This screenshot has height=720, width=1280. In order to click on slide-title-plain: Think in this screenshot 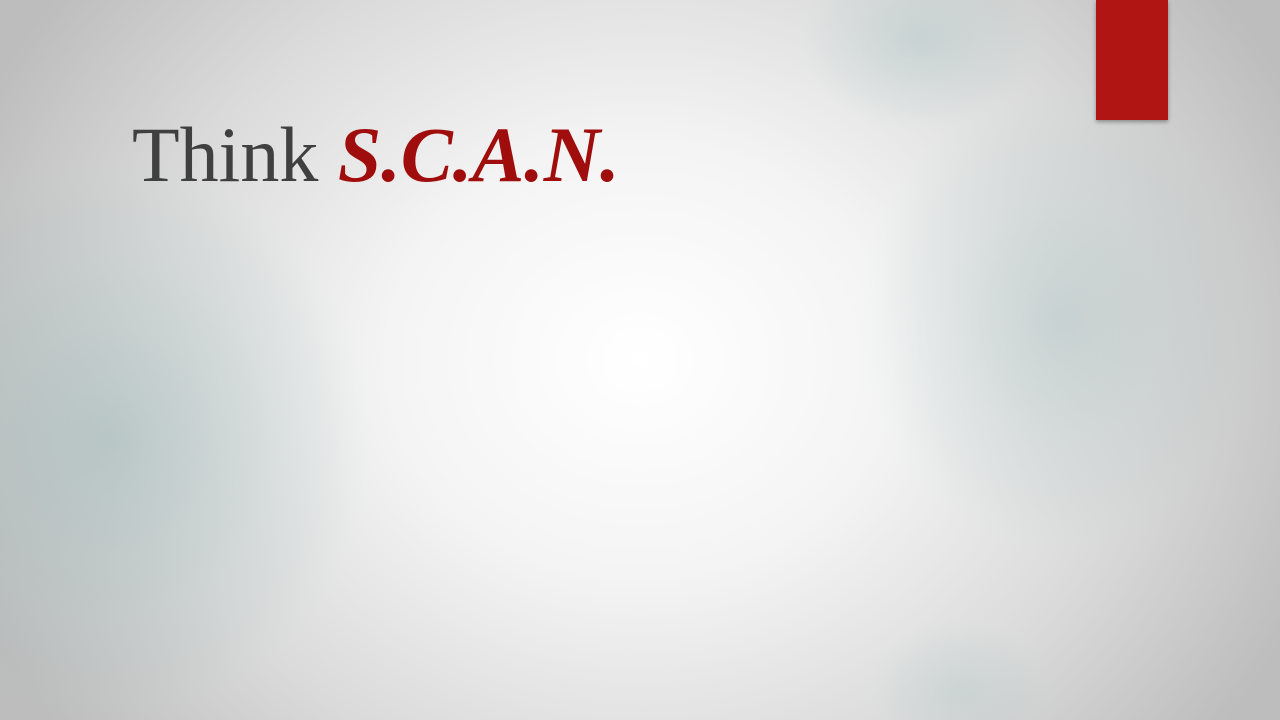, I will do `click(235, 154)`.